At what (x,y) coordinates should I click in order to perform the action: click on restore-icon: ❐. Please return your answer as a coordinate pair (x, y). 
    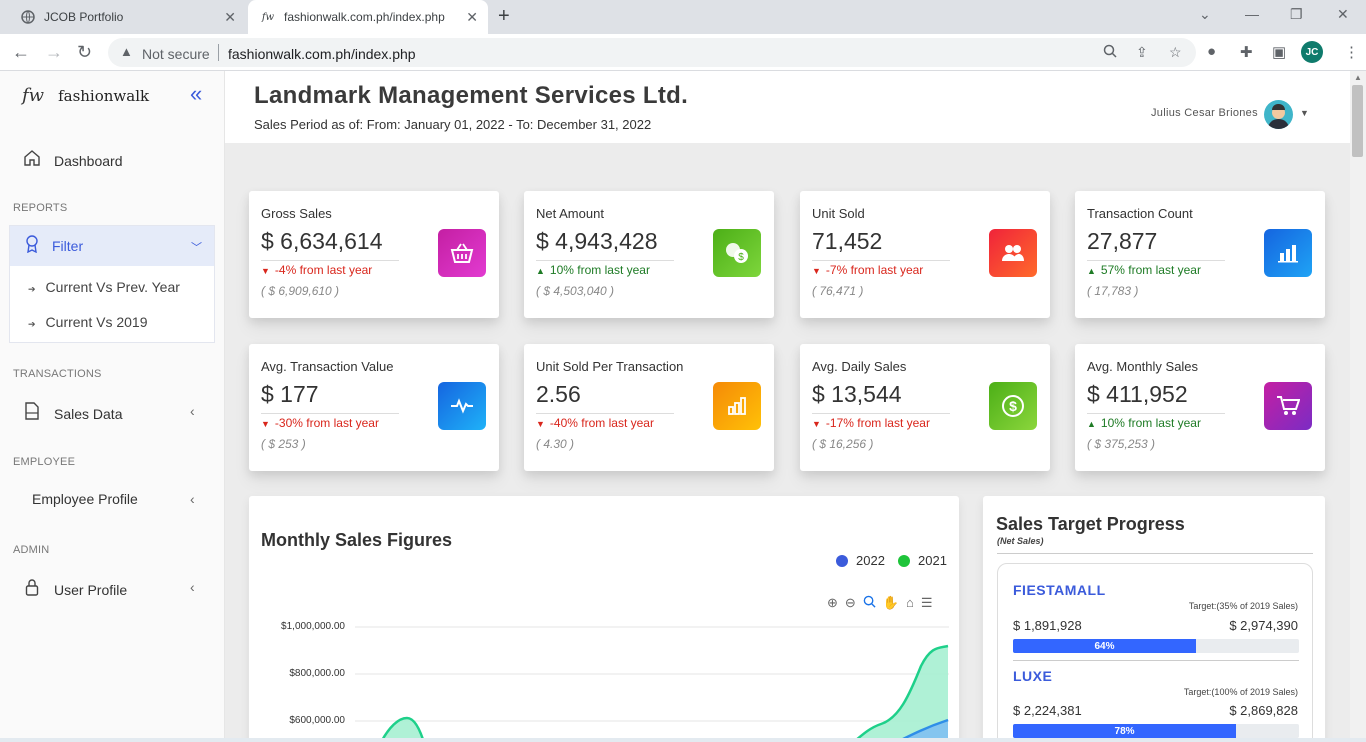
    Looking at the image, I should click on (1296, 14).